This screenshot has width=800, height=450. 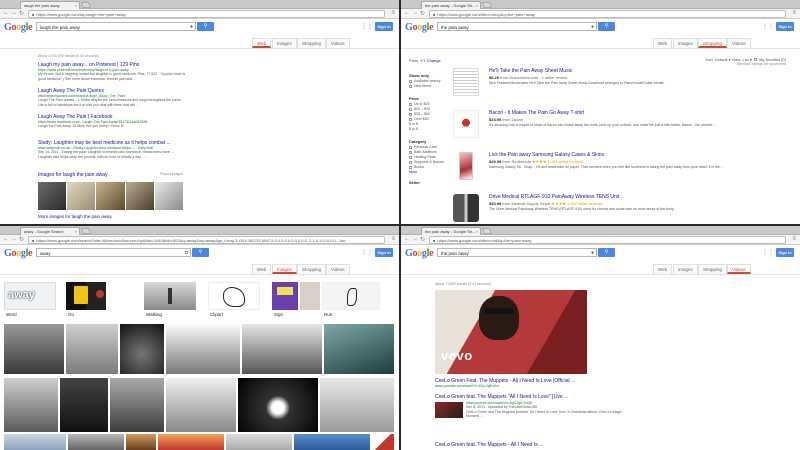 What do you see at coordinates (11, 314) in the screenshot?
I see `related-label: Word` at bounding box center [11, 314].